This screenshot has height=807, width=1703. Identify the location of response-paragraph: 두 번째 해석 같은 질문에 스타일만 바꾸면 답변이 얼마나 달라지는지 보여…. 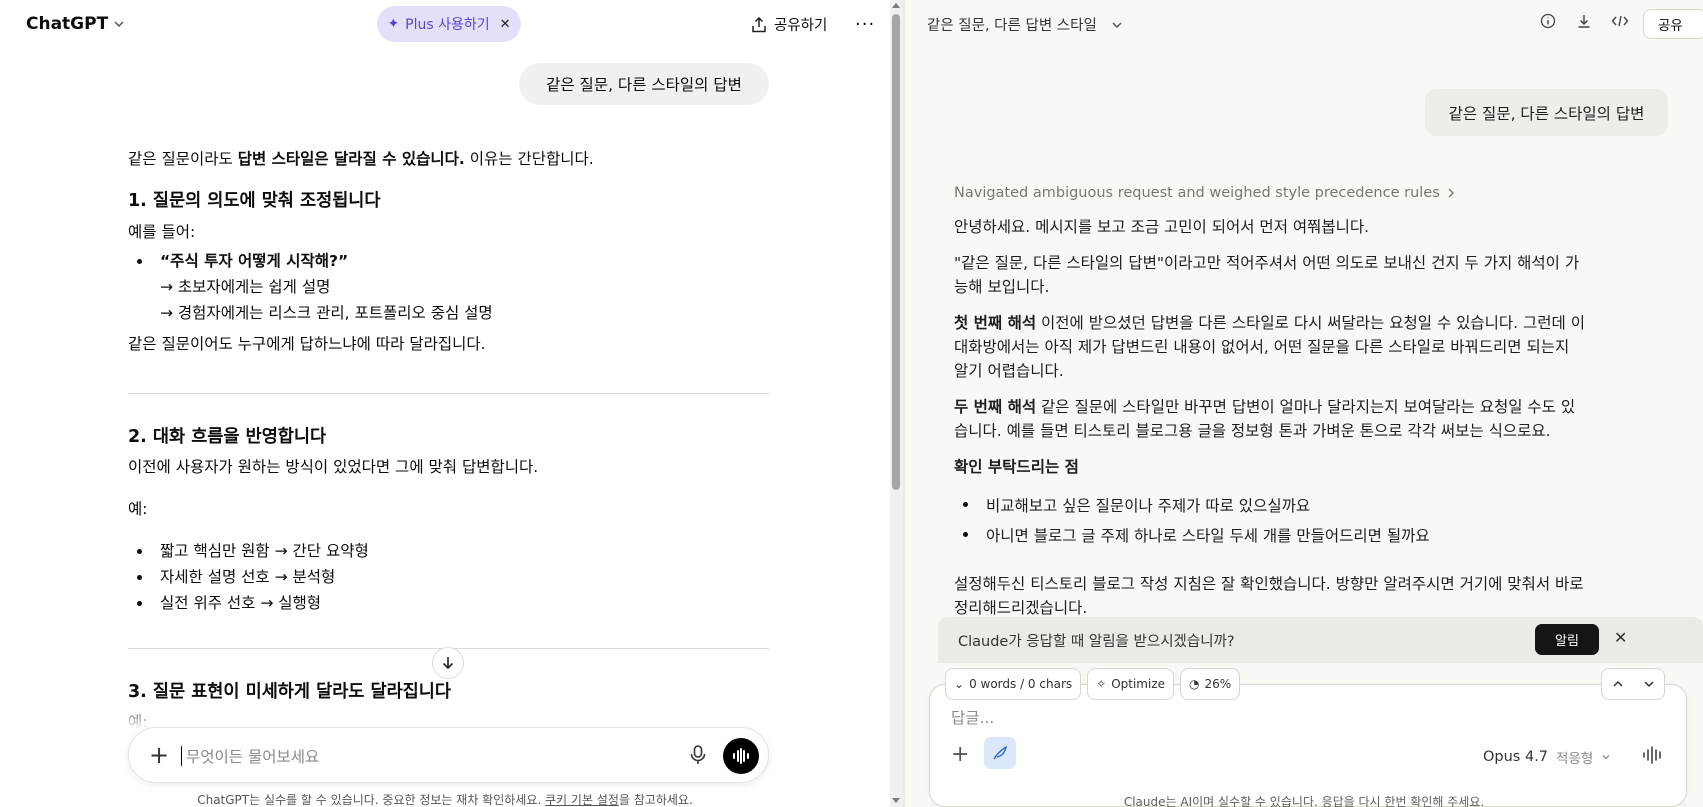
(1265, 419).